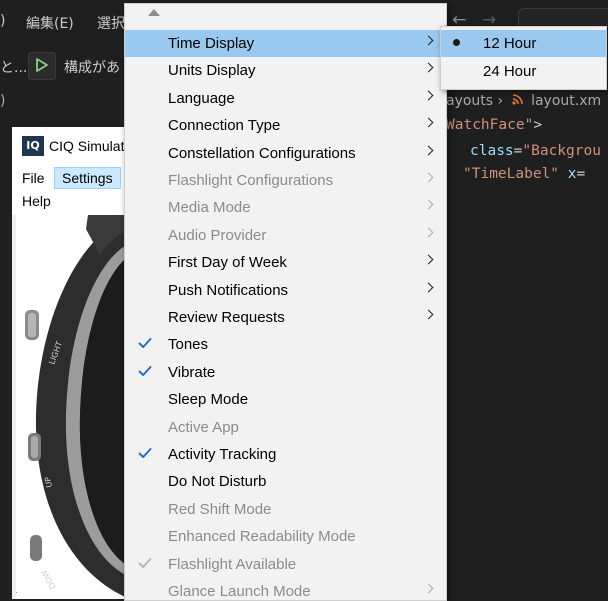 This screenshot has width=608, height=601. I want to click on menu-item-enhanced-readability-mode: Enhanced Readability Mode, so click(285, 536).